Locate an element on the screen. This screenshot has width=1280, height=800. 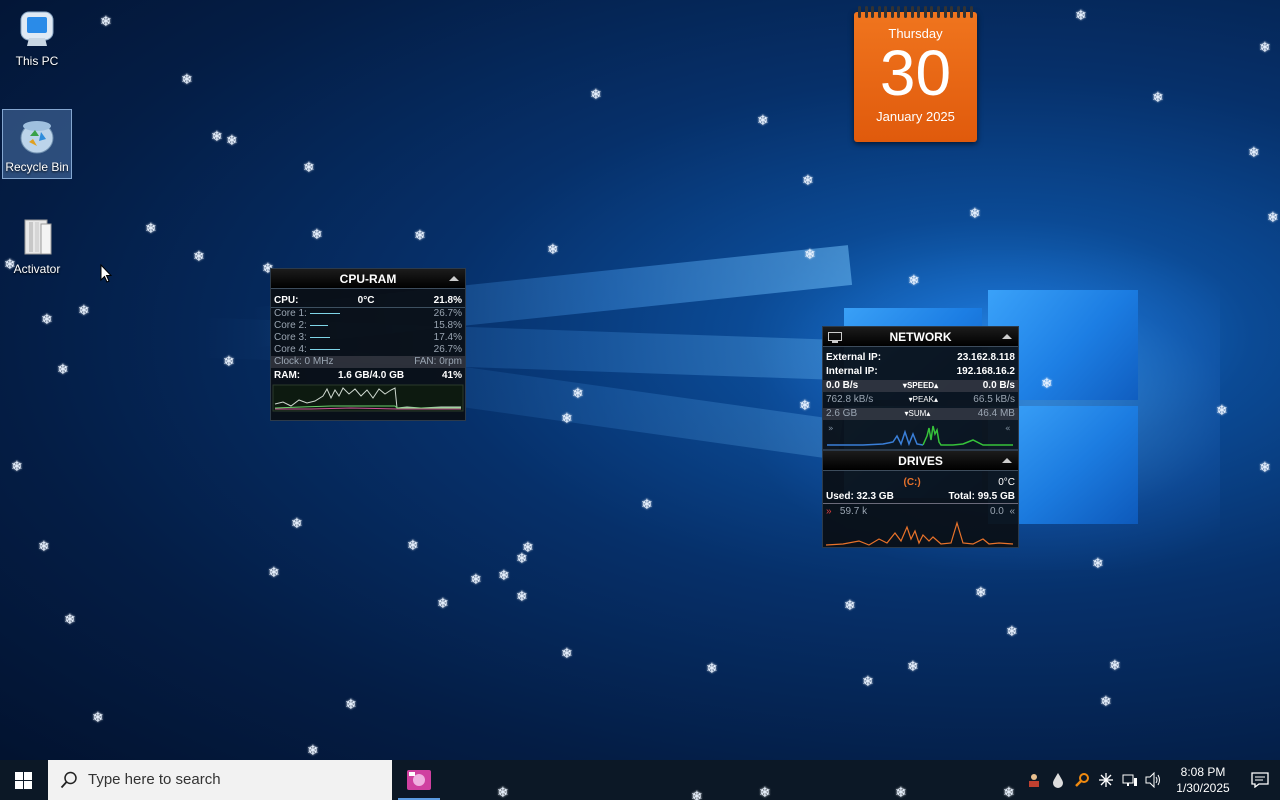
cpu-row: CPU: 0°C 21.8% is located at coordinates (368, 301).